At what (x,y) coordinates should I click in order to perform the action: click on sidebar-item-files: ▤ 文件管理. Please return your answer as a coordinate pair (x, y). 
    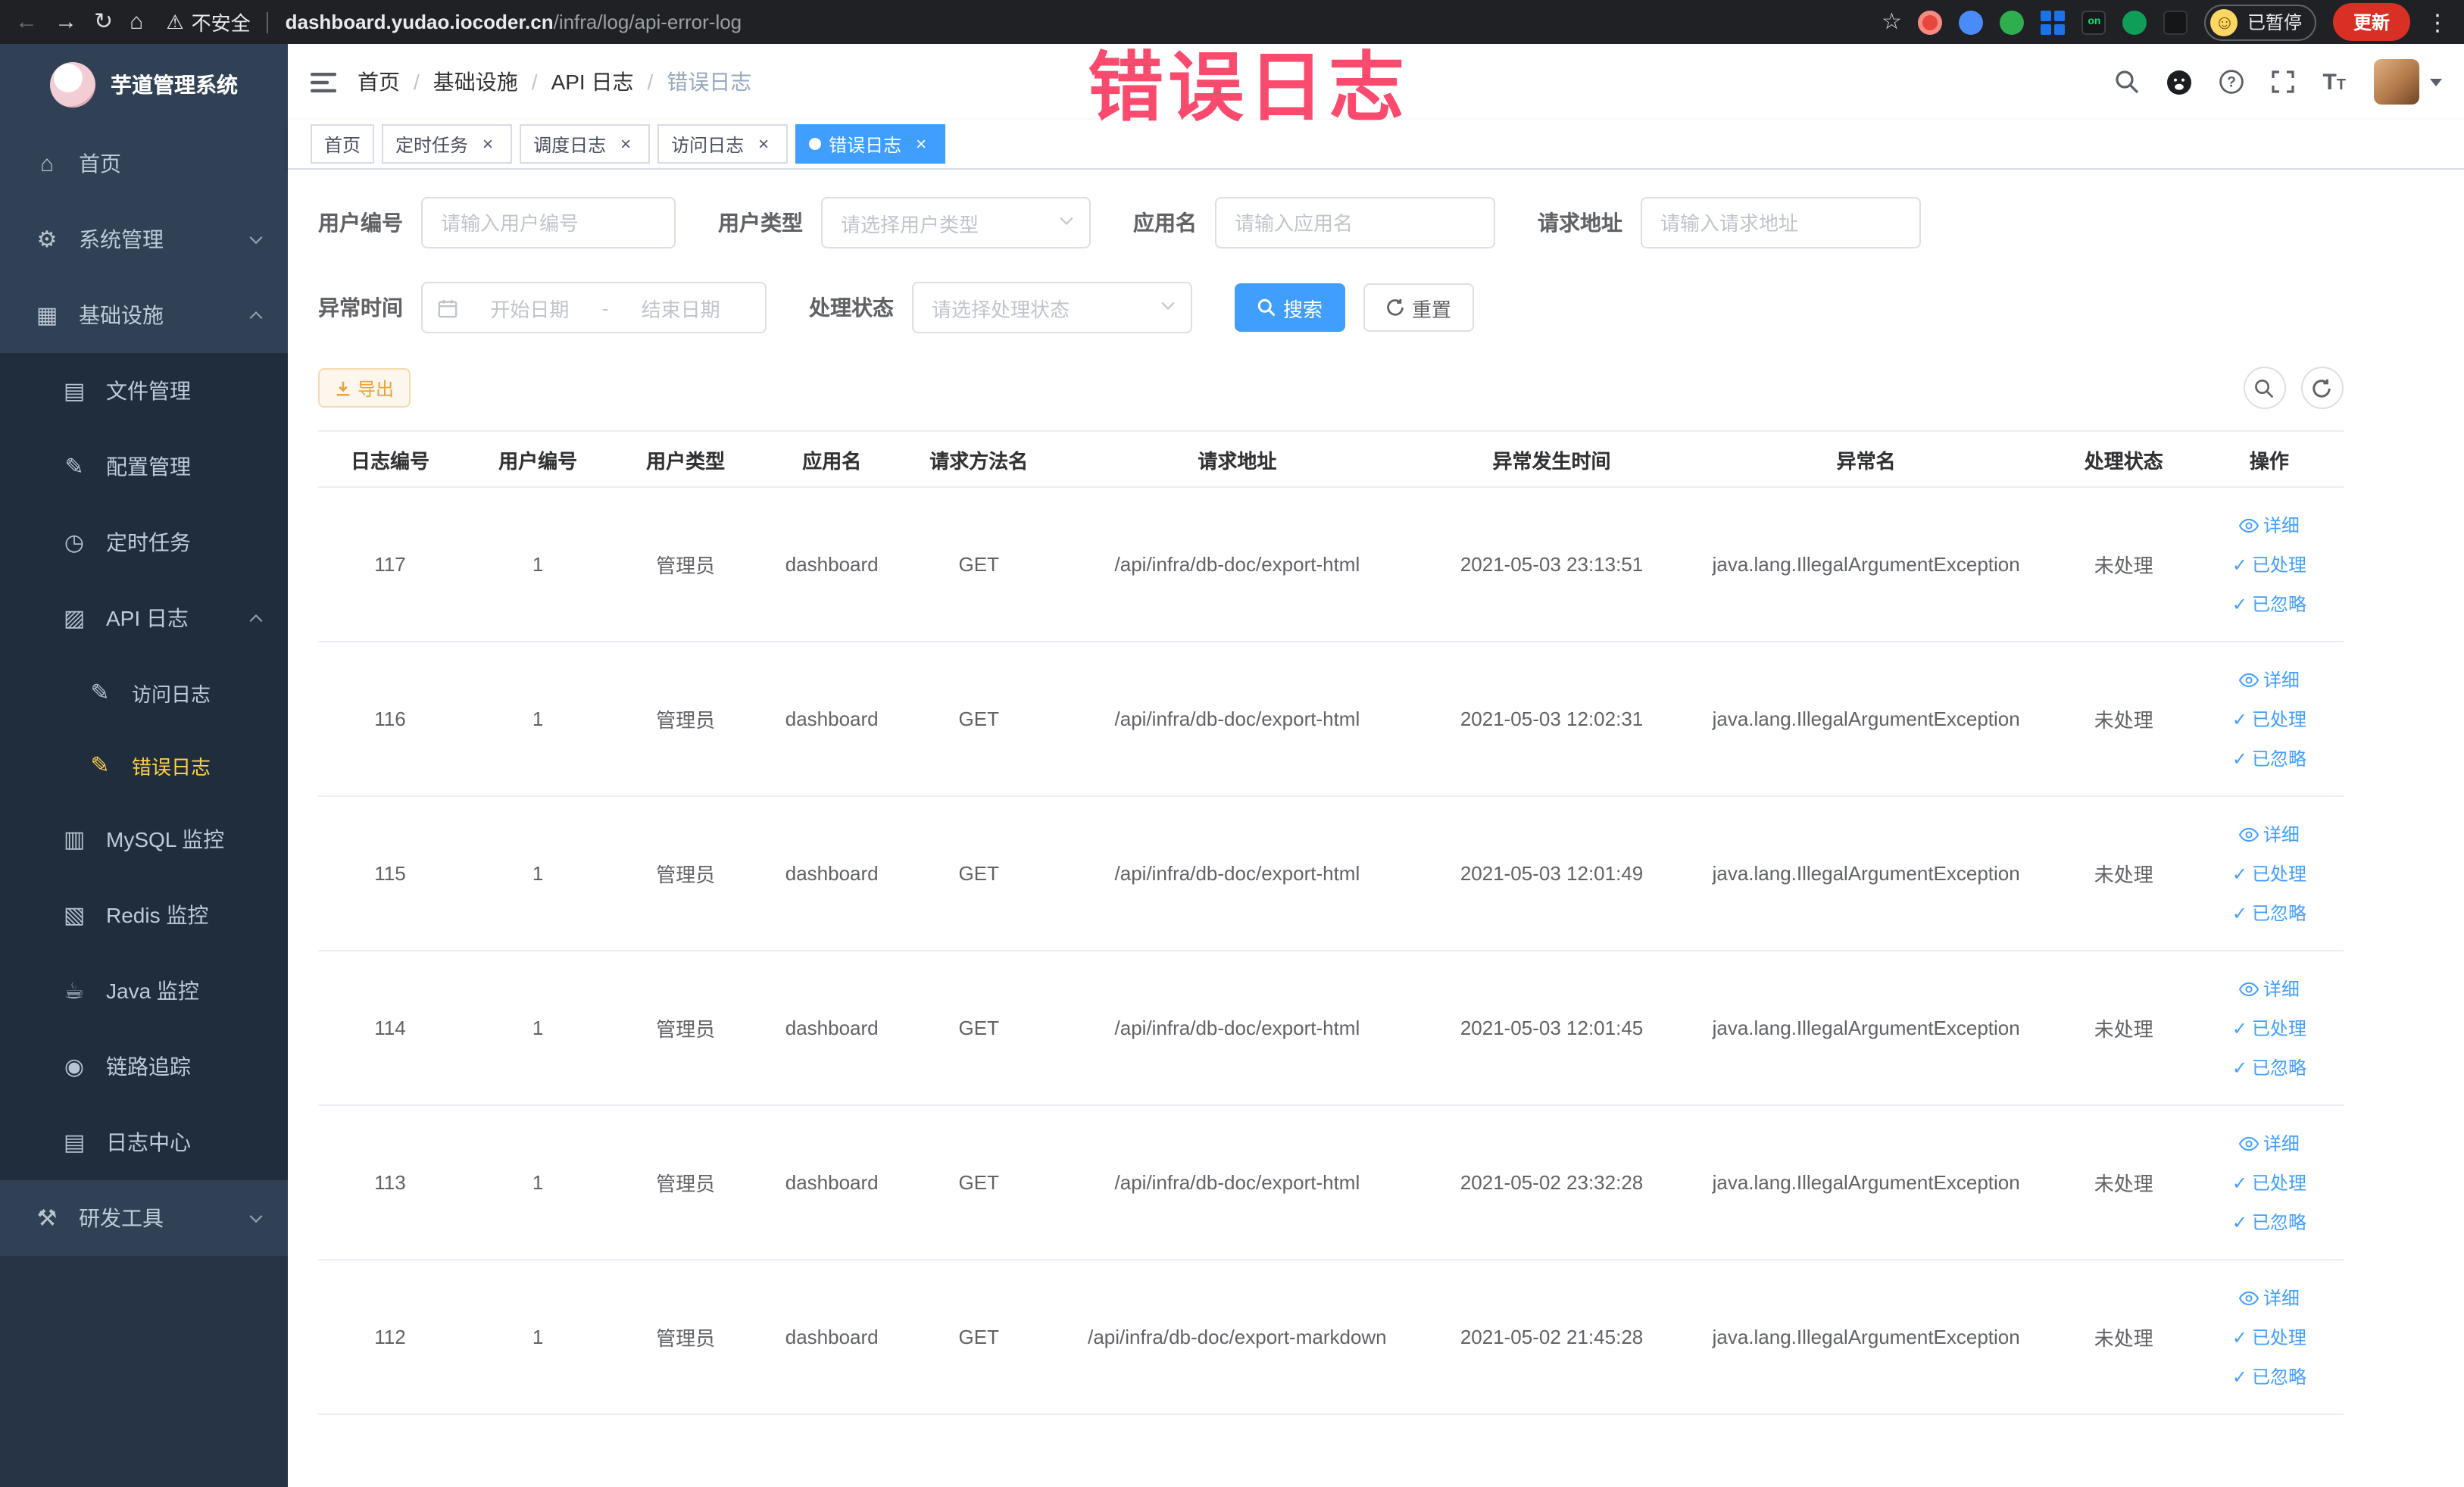
    Looking at the image, I should click on (144, 391).